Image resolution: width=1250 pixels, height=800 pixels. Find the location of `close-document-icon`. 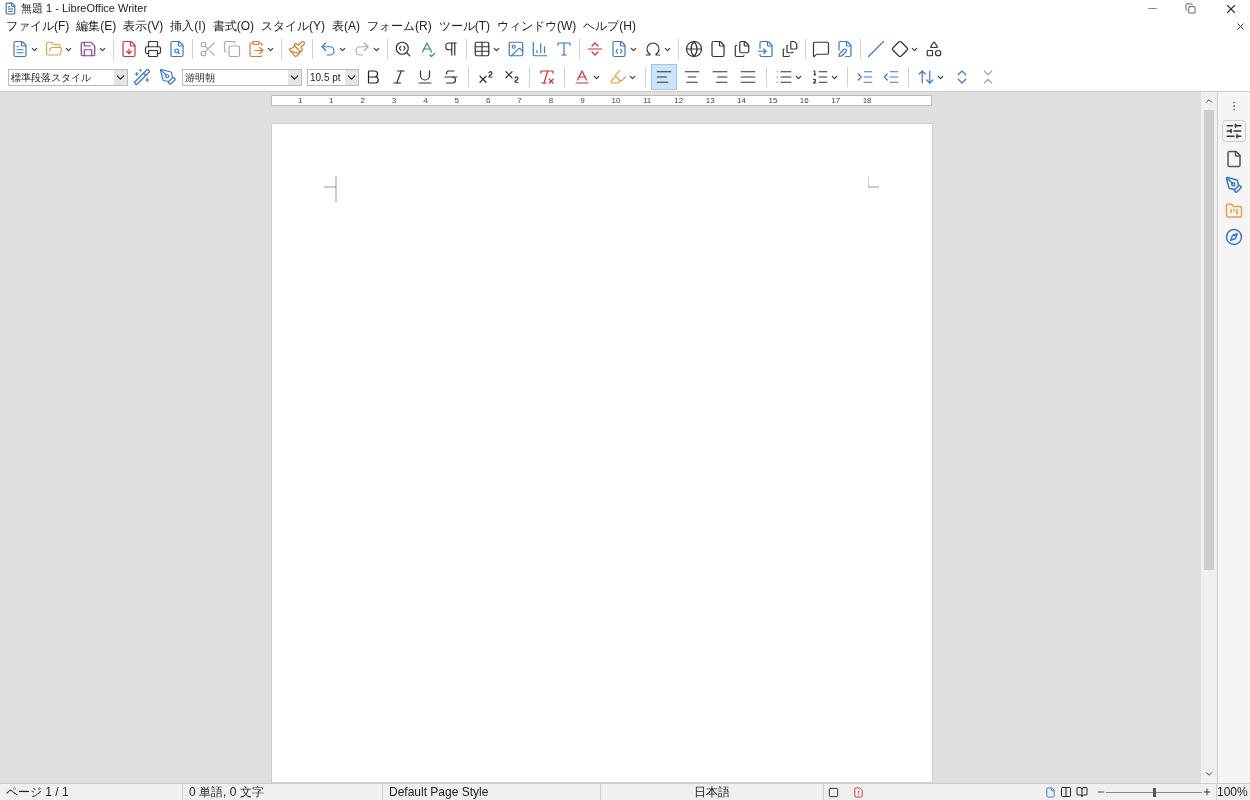

close-document-icon is located at coordinates (1240, 26).